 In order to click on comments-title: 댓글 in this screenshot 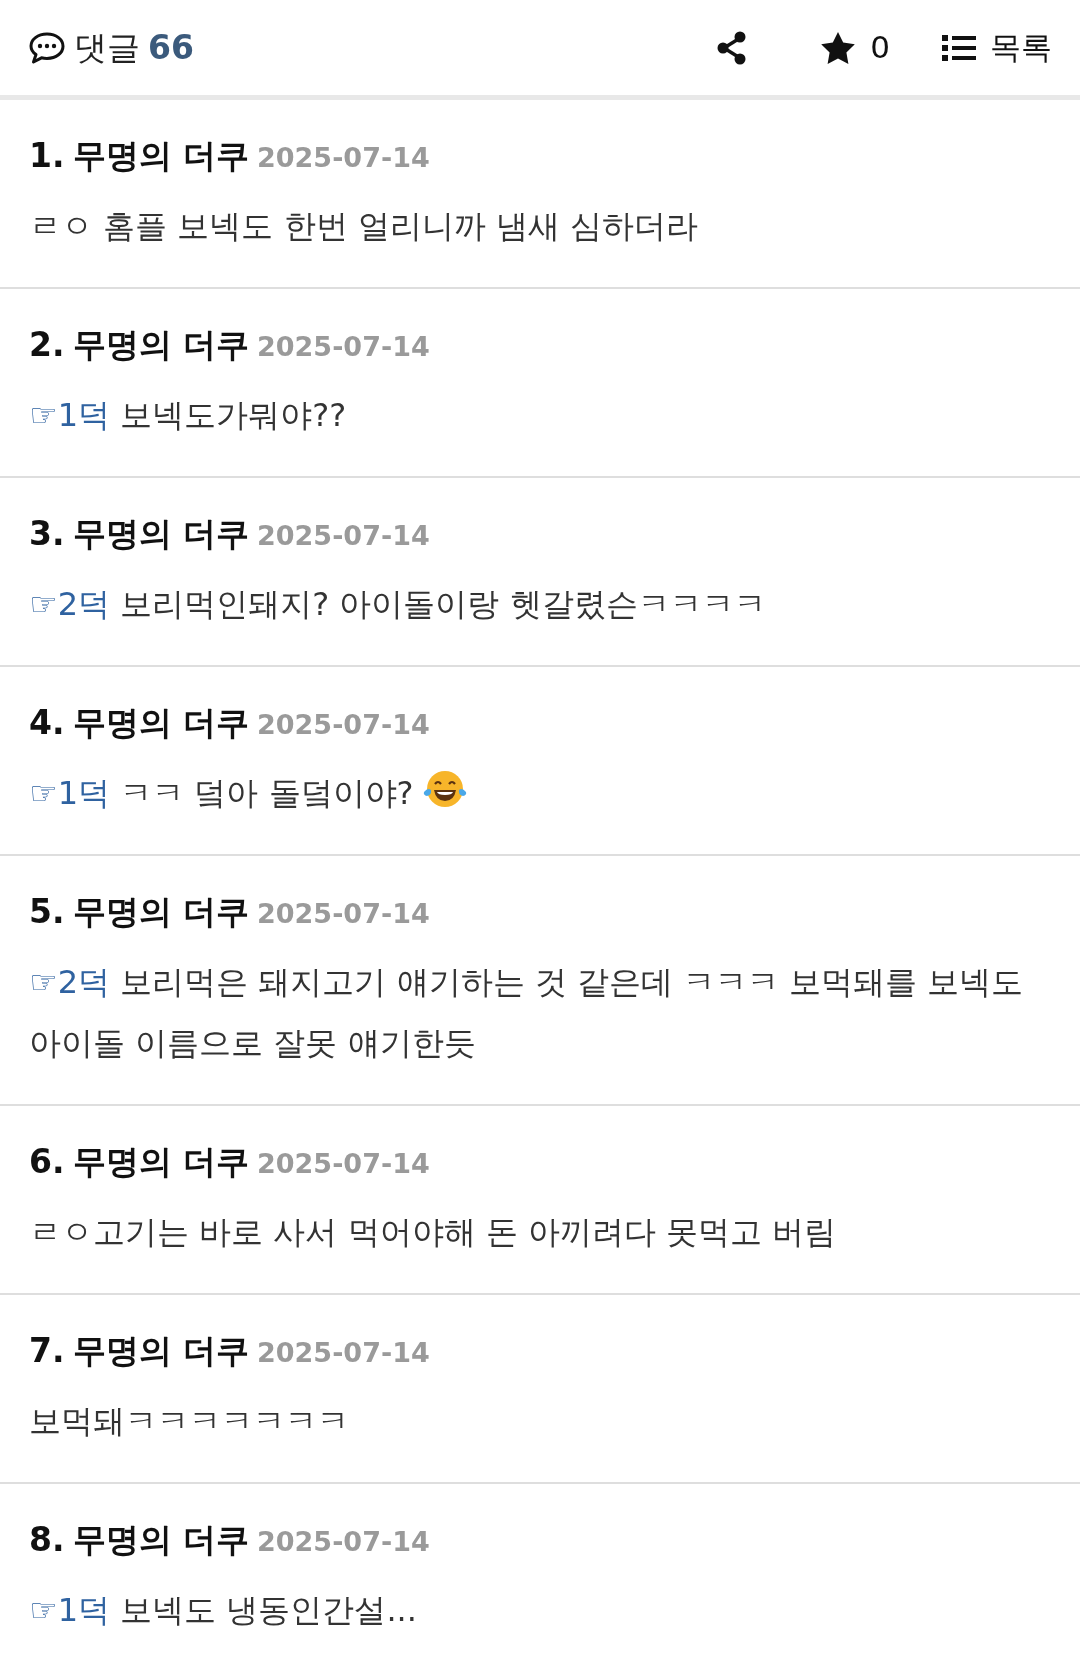, I will do `click(107, 47)`.